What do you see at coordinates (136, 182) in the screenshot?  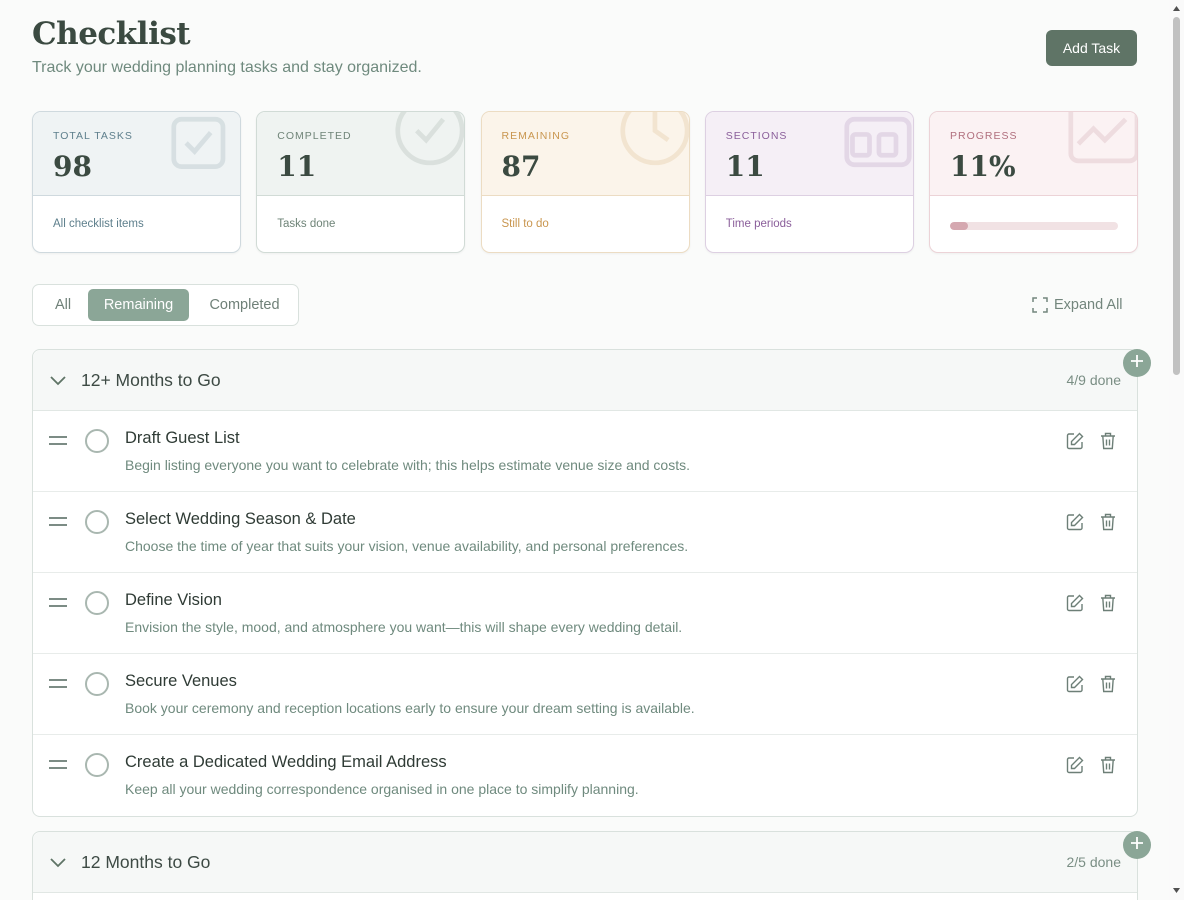 I see `stat-card-total-tasks: TOTAL TASKS 98 All checklist items` at bounding box center [136, 182].